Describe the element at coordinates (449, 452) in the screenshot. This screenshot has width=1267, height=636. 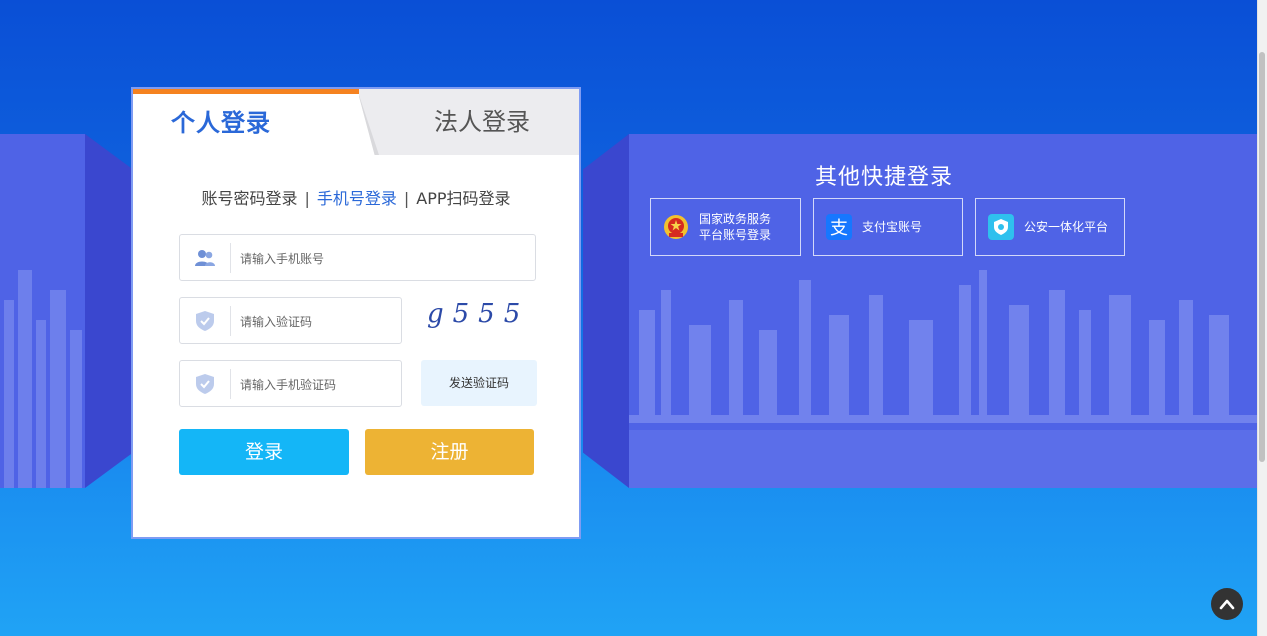
I see `register-button: 注册` at that location.